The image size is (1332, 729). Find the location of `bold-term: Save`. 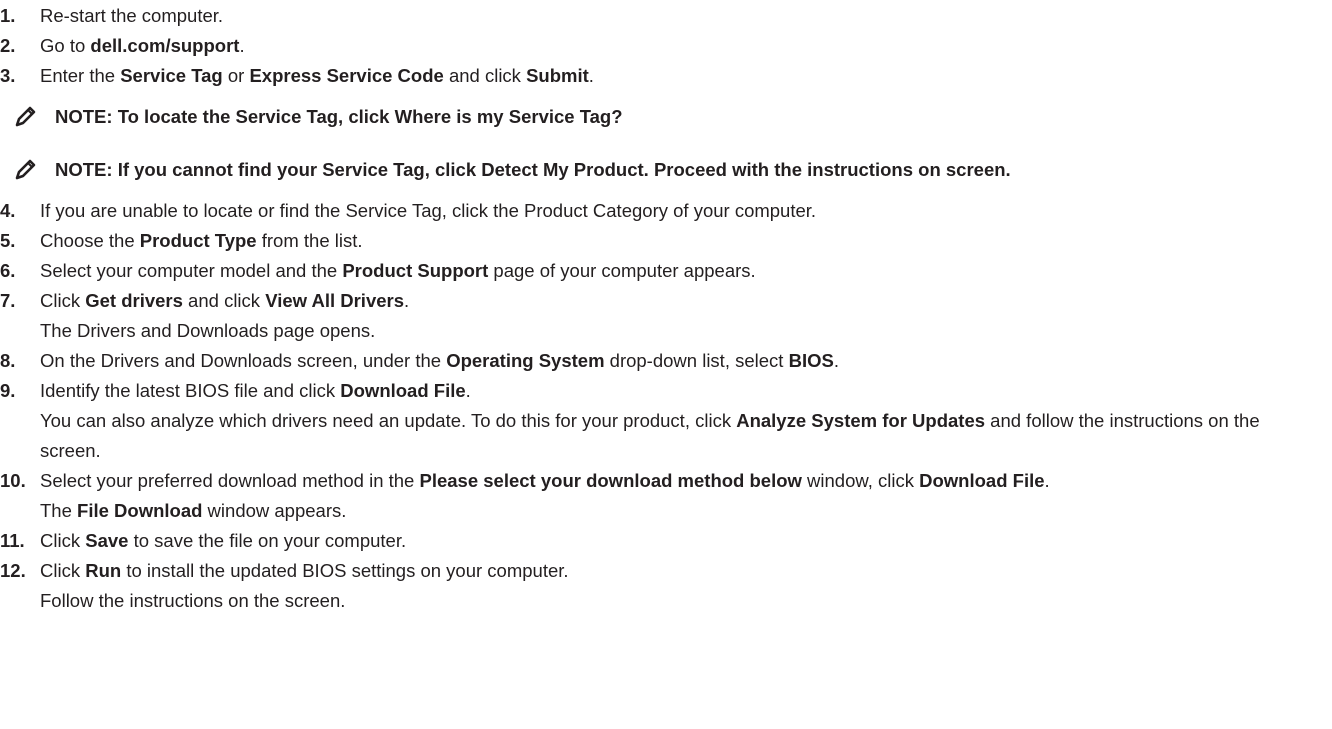

bold-term: Save is located at coordinates (107, 540).